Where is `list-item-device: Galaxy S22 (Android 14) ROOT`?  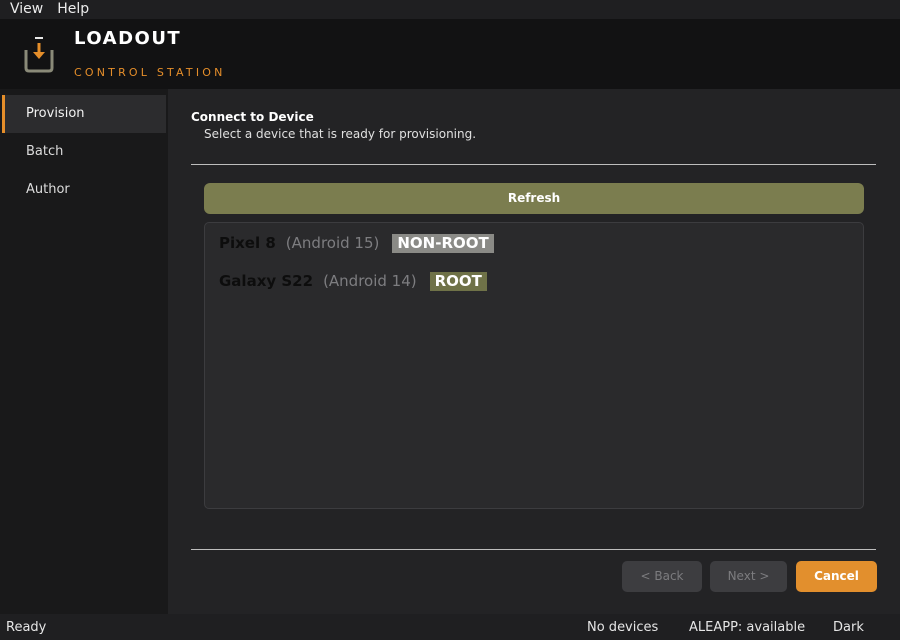 list-item-device: Galaxy S22 (Android 14) ROOT is located at coordinates (353, 281).